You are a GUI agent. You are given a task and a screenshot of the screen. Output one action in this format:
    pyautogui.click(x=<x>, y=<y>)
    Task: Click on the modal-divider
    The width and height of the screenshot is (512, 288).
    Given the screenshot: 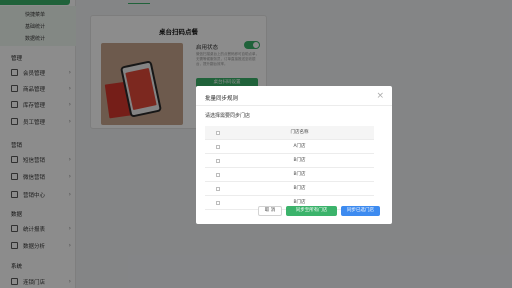 What is the action you would take?
    pyautogui.click(x=294, y=105)
    